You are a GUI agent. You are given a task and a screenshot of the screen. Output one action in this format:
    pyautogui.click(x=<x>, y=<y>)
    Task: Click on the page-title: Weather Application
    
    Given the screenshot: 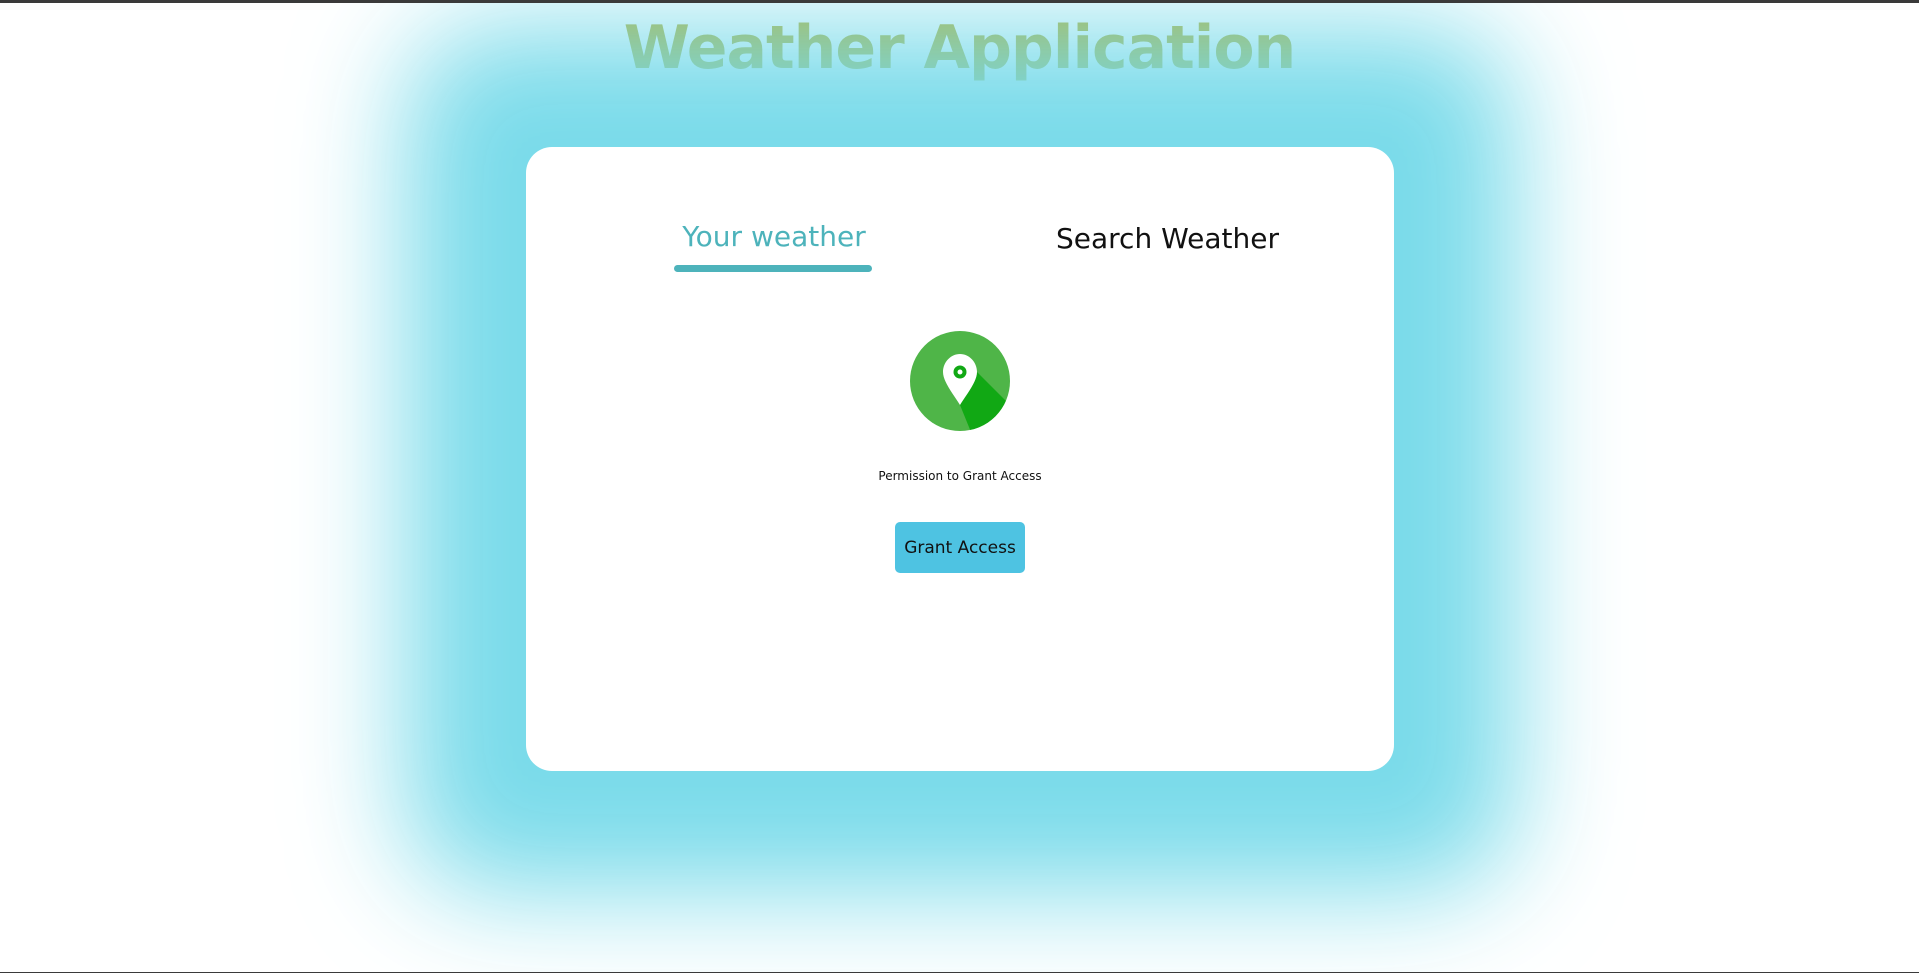 What is the action you would take?
    pyautogui.click(x=960, y=48)
    